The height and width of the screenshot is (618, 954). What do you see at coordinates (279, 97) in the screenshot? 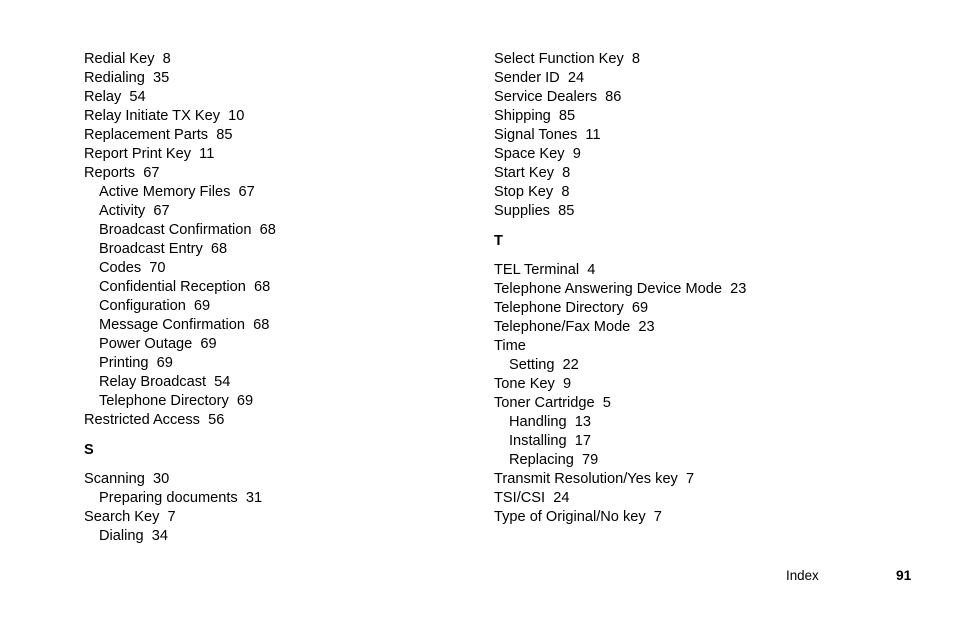
I see `index-entry: Relay 54` at bounding box center [279, 97].